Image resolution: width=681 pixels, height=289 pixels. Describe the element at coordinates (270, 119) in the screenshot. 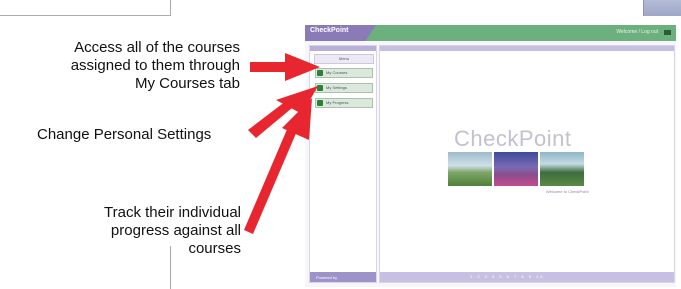

I see `arrow-settings-shaft` at that location.